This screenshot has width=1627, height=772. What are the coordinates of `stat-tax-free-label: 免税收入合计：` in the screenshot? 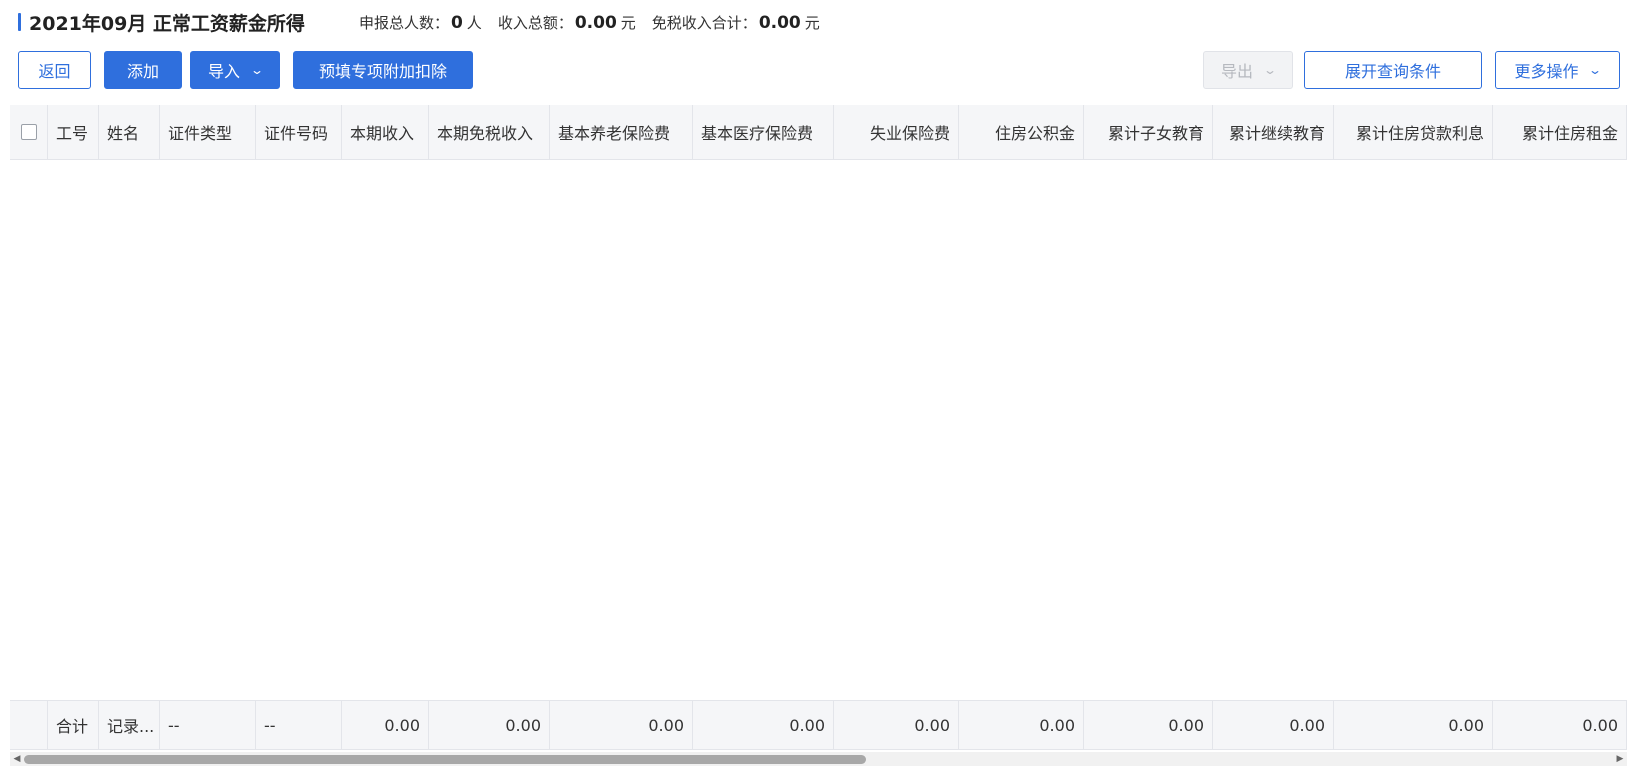 It's located at (704, 22).